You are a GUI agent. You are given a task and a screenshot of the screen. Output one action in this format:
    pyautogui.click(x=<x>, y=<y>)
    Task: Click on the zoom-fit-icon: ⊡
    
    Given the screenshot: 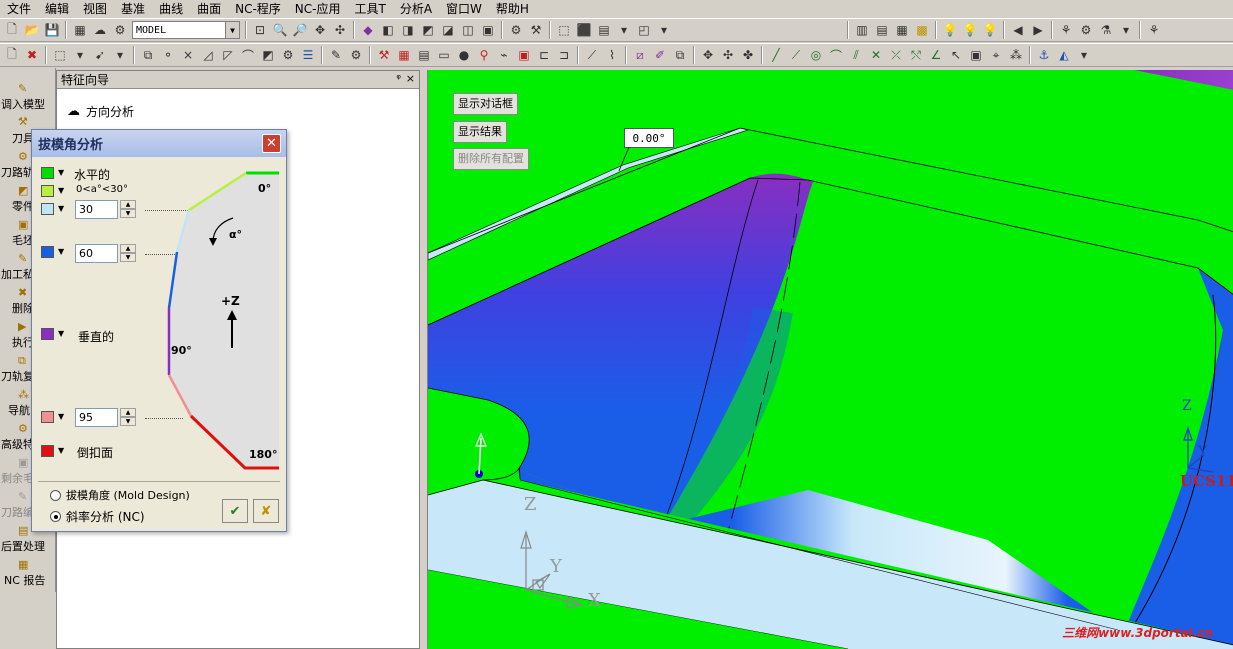 What is the action you would take?
    pyautogui.click(x=260, y=30)
    